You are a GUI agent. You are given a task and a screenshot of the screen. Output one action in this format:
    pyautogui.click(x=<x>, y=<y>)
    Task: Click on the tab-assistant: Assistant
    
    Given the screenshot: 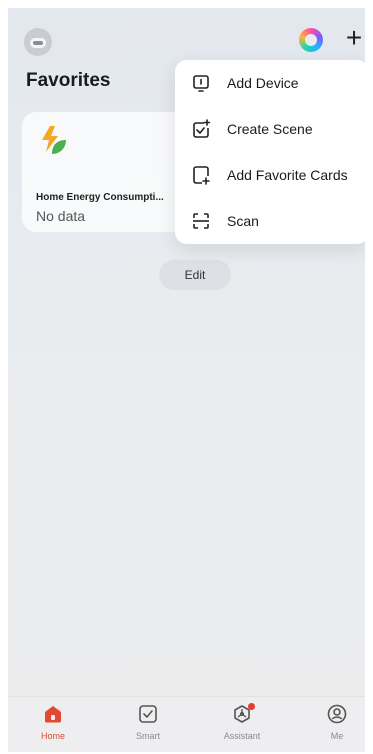 What is the action you would take?
    pyautogui.click(x=242, y=726)
    